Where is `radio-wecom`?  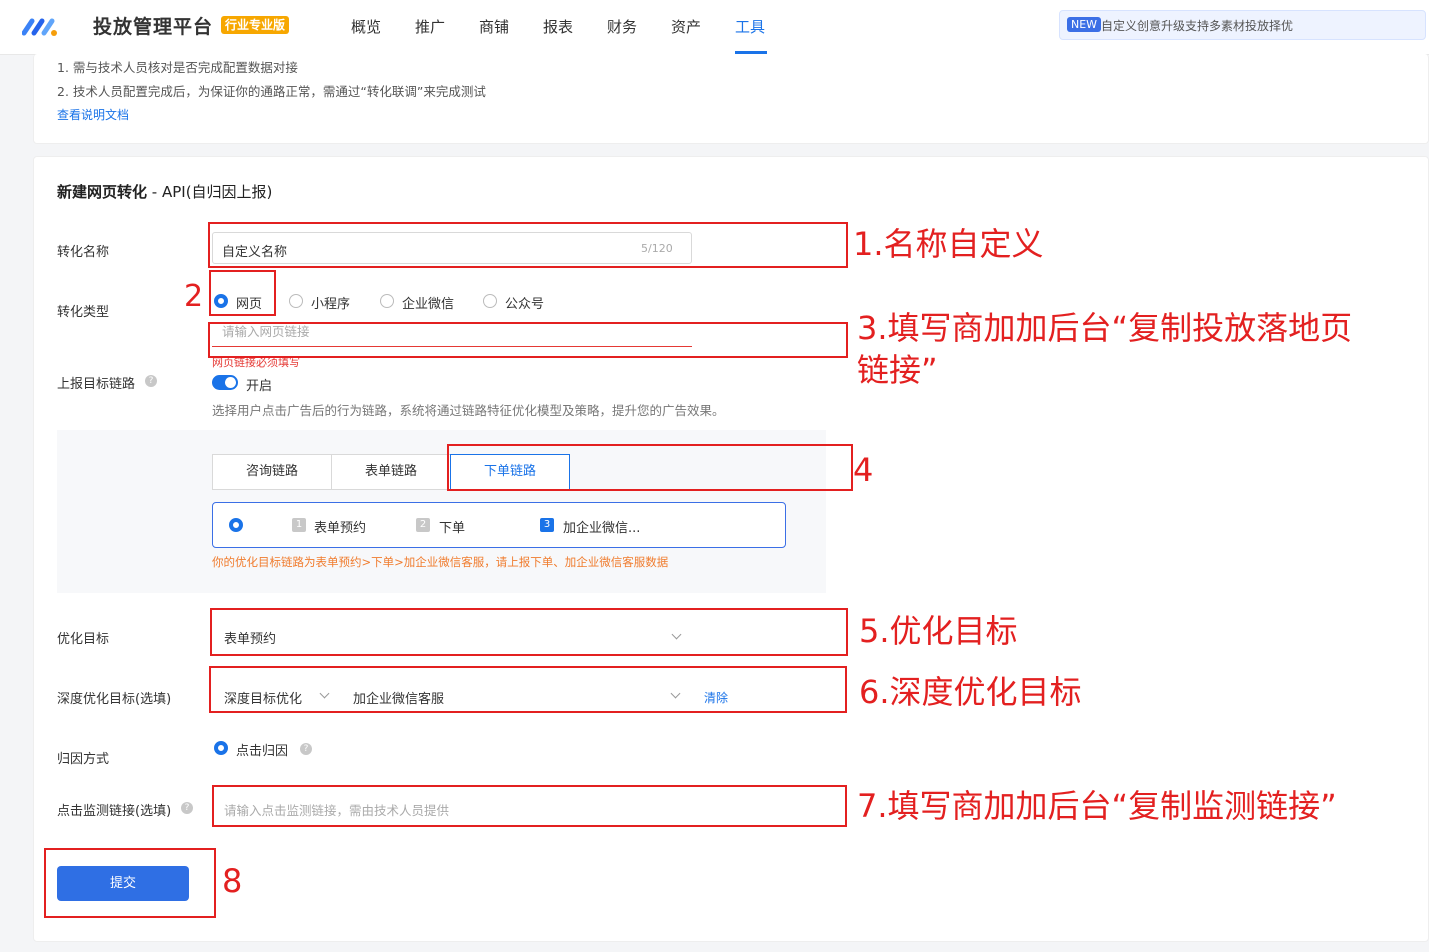 radio-wecom is located at coordinates (387, 301).